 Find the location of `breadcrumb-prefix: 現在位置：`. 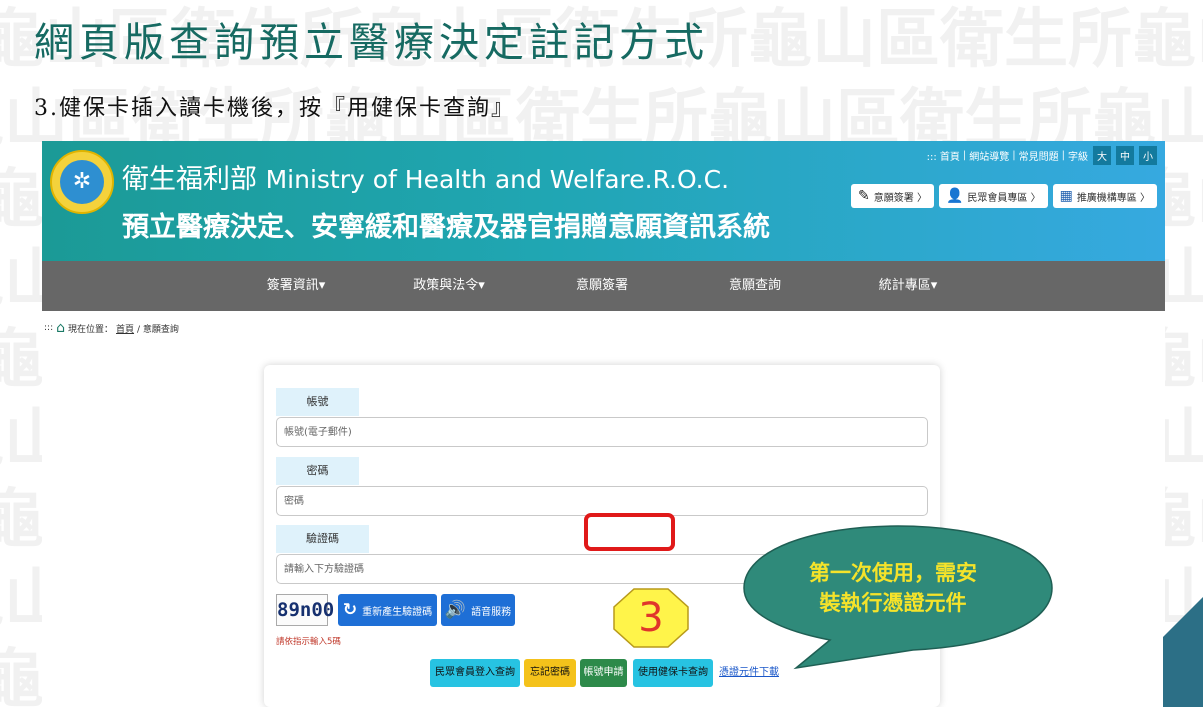

breadcrumb-prefix: 現在位置： is located at coordinates (91, 329).